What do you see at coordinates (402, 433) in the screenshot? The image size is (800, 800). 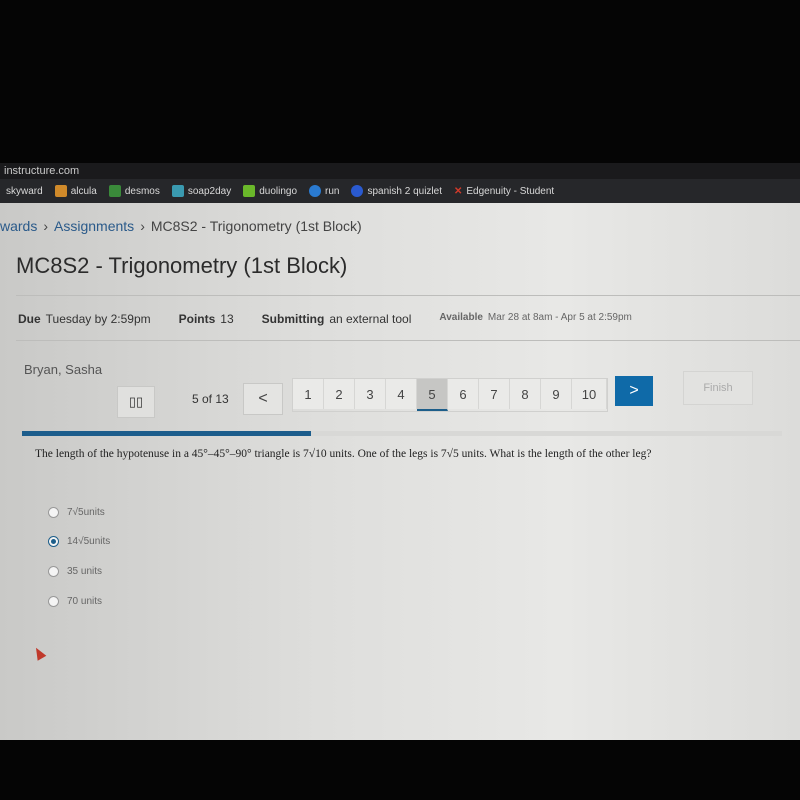 I see `progress-bar` at bounding box center [402, 433].